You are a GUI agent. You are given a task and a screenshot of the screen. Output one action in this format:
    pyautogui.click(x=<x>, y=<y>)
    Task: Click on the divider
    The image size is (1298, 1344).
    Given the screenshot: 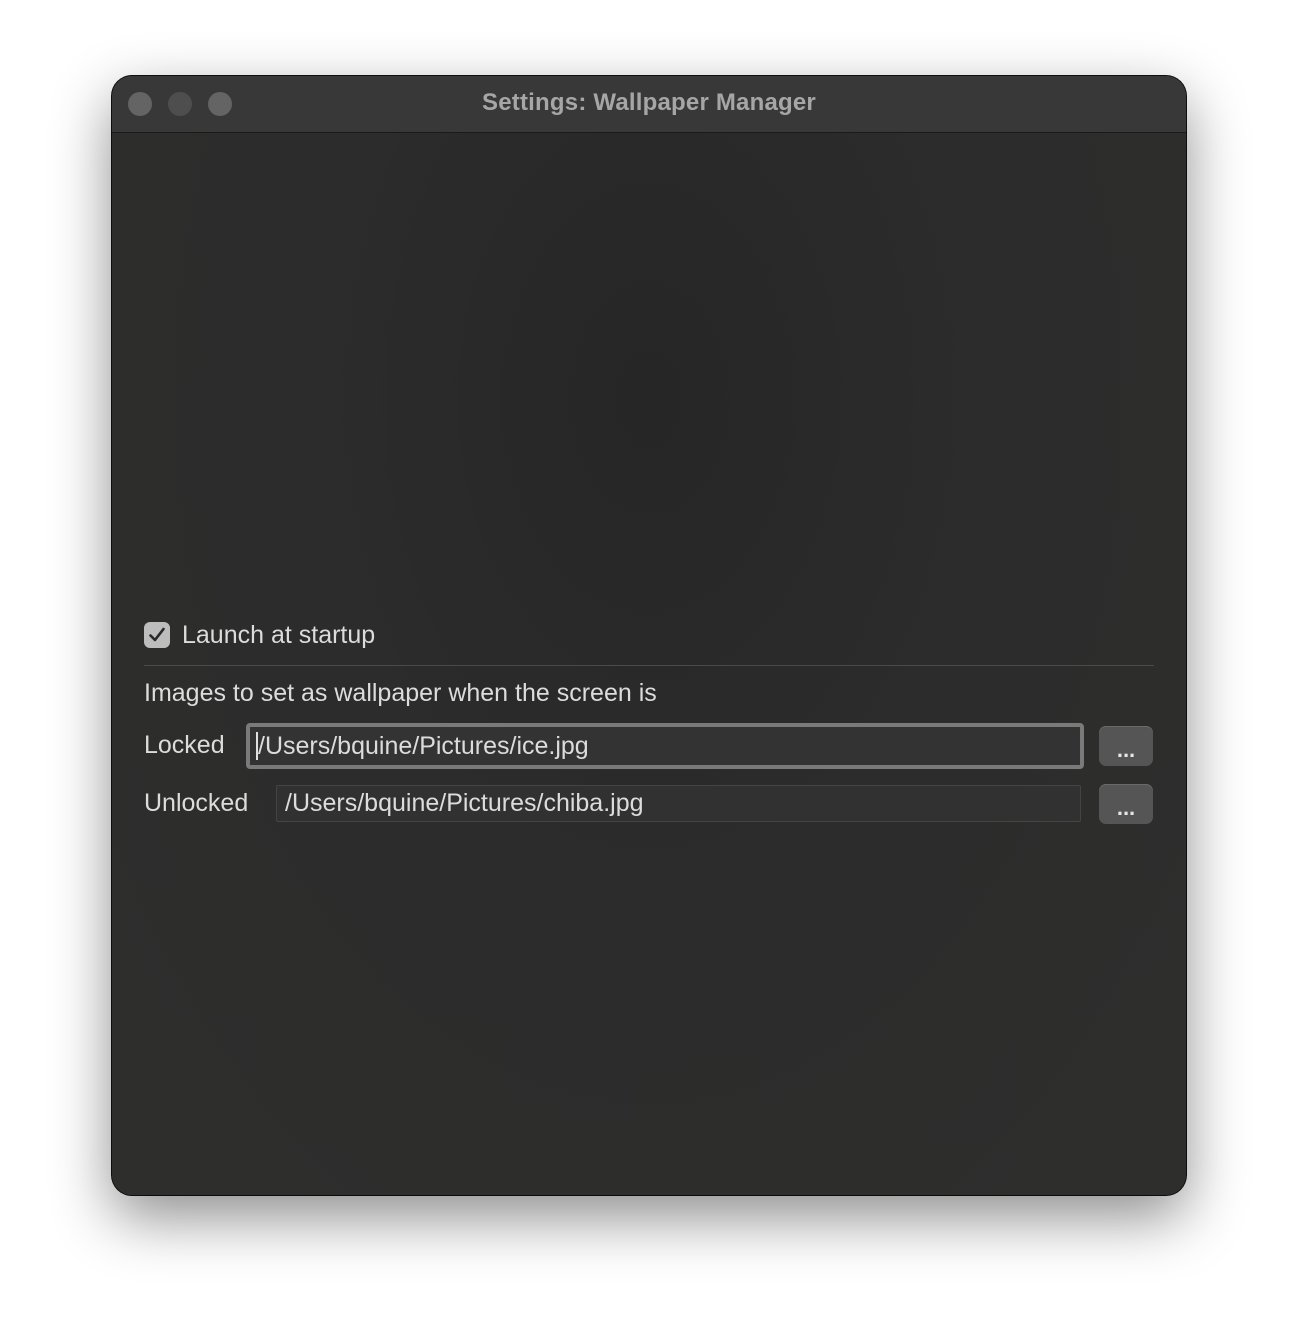 What is the action you would take?
    pyautogui.click(x=649, y=665)
    